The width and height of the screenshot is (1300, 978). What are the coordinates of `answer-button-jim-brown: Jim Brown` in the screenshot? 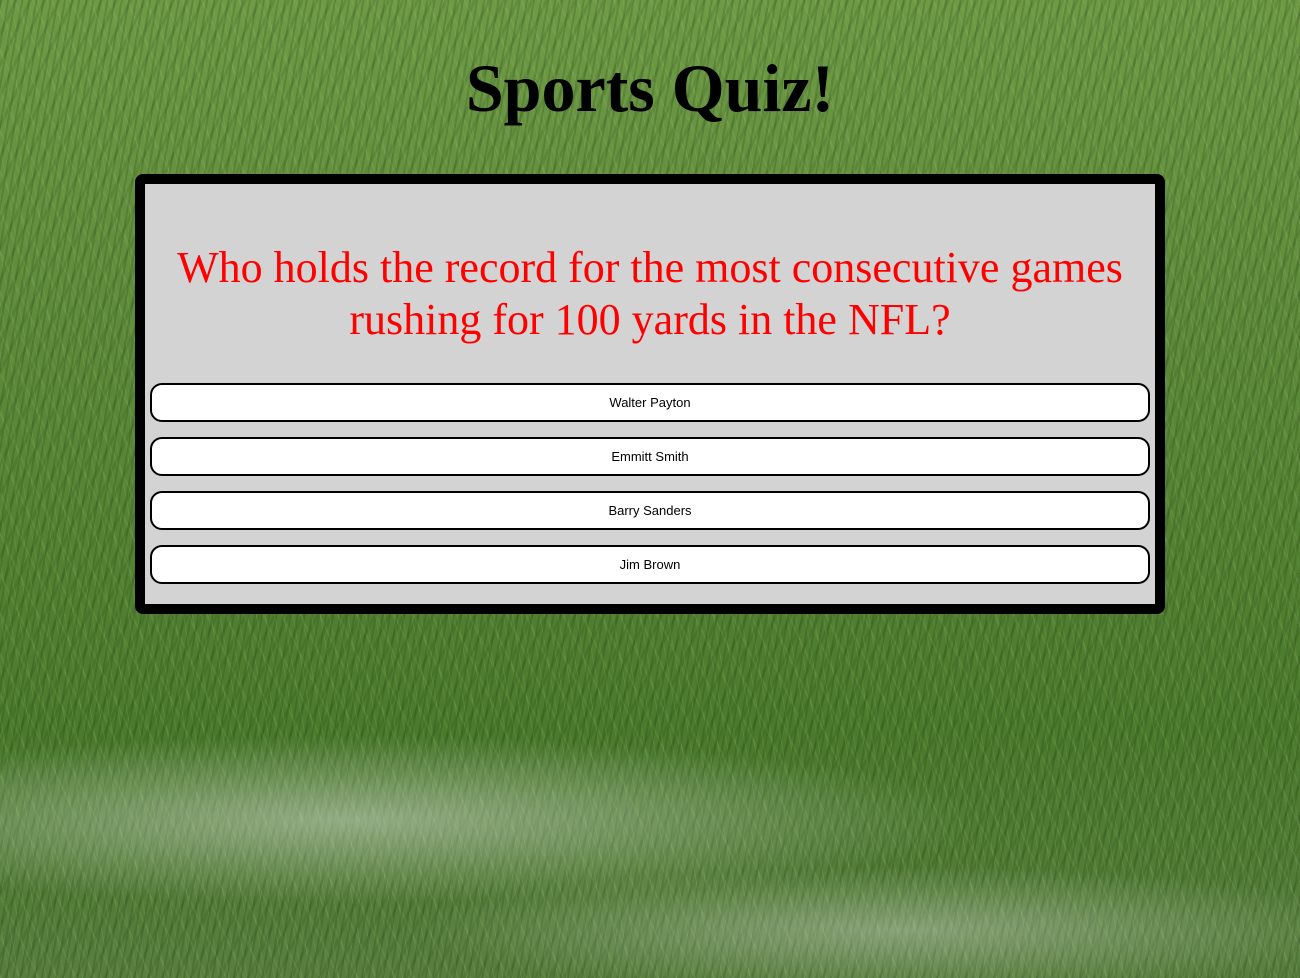 It's located at (650, 564).